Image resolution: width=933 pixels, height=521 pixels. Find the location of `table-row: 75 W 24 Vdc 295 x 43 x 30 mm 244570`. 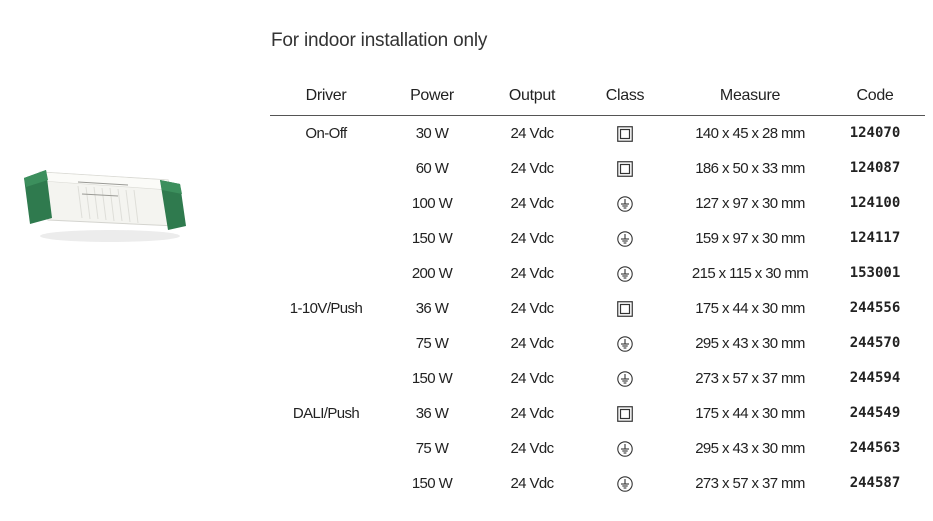

table-row: 75 W 24 Vdc 295 x 43 x 30 mm 244570 is located at coordinates (597, 343).